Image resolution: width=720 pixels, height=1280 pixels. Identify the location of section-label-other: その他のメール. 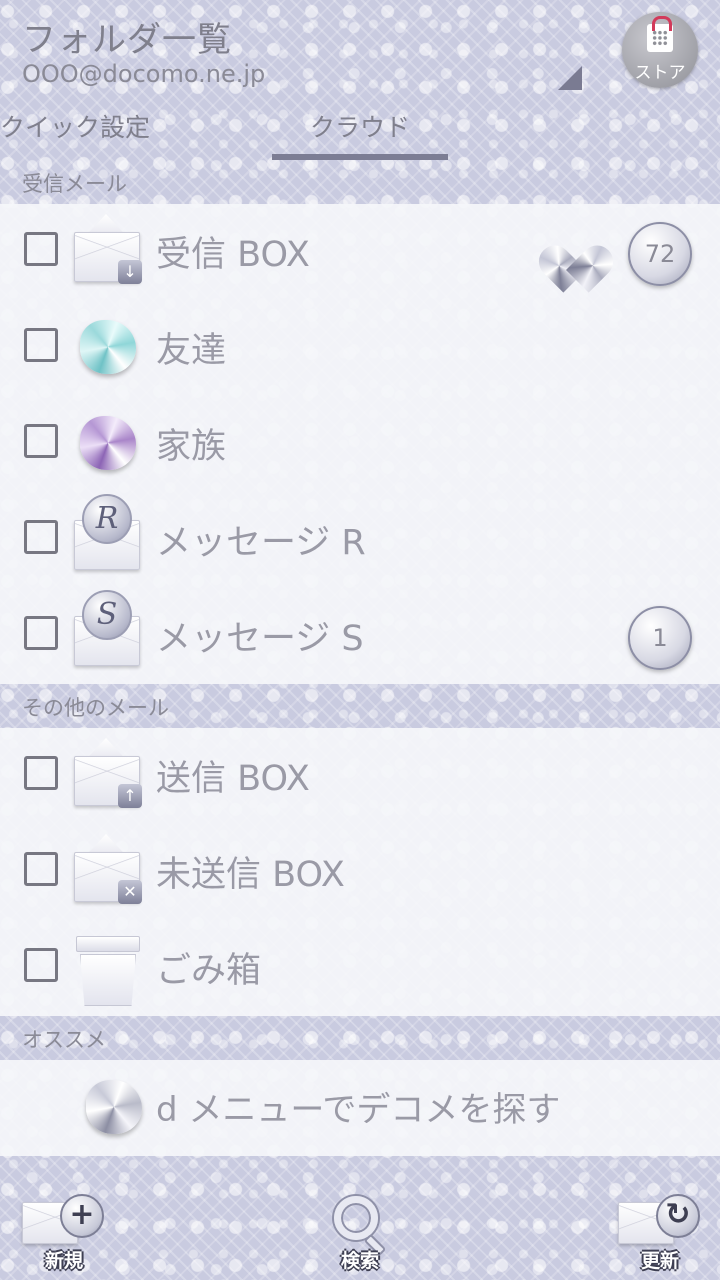
(95, 708).